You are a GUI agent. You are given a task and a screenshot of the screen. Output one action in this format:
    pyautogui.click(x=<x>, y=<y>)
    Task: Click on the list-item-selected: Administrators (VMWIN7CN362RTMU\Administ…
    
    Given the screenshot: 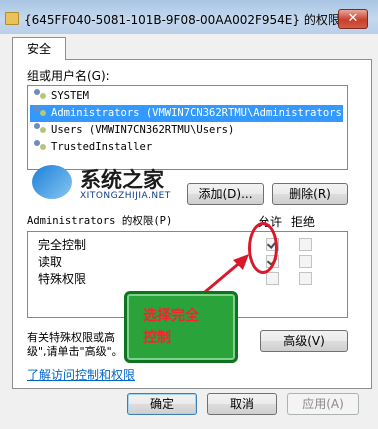 What is the action you would take?
    pyautogui.click(x=189, y=113)
    